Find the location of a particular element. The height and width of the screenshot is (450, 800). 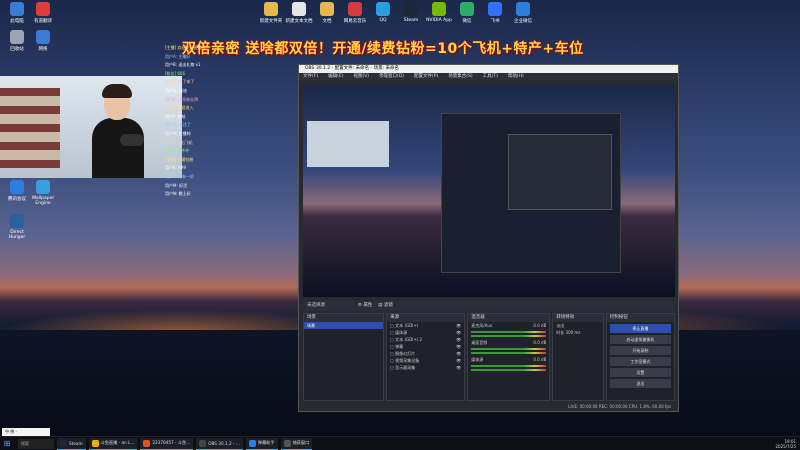

desktop-icon: 飞书 is located at coordinates (495, 13).